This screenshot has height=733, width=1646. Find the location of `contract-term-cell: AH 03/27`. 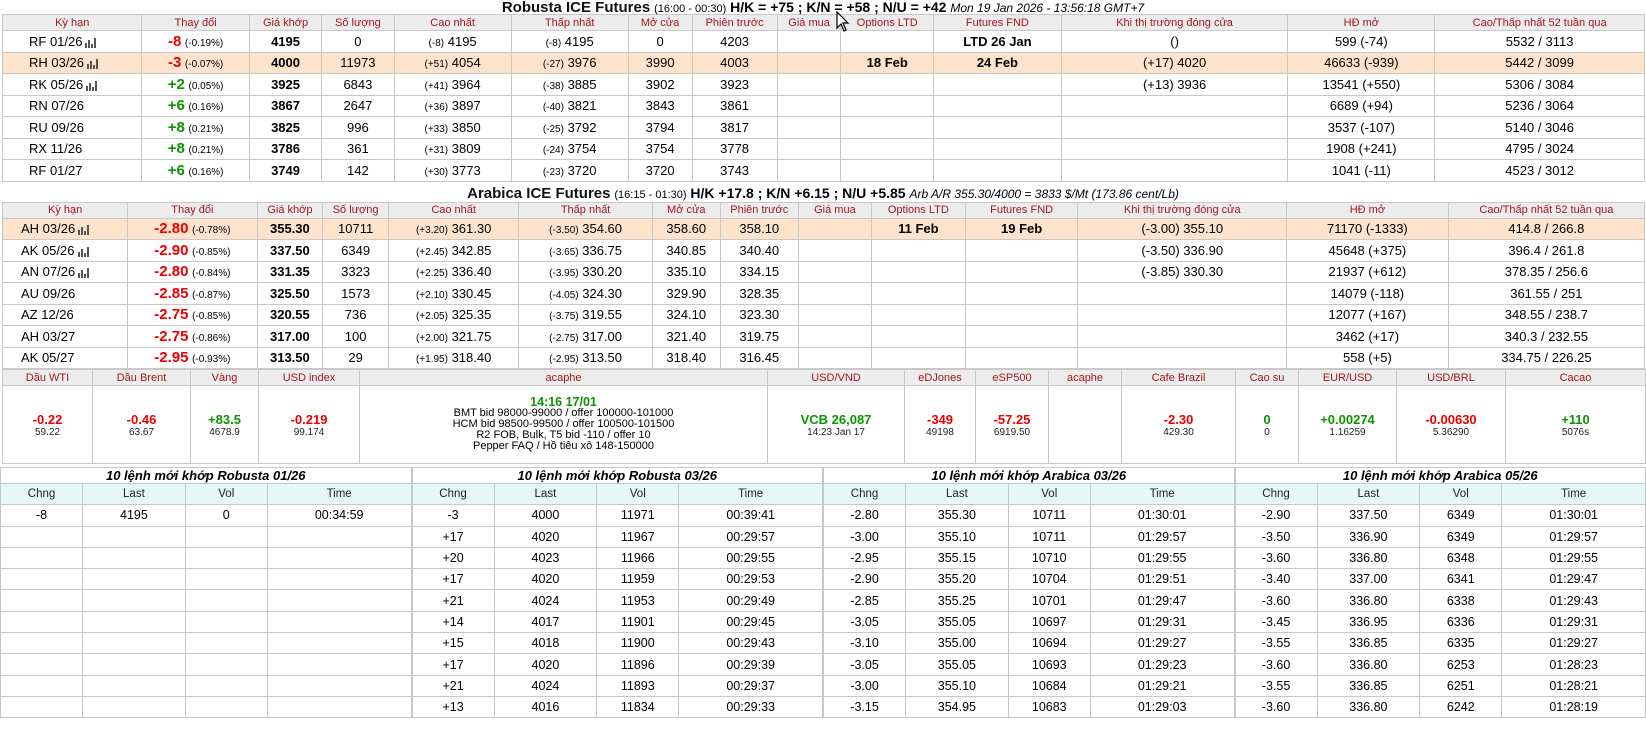

contract-term-cell: AH 03/27 is located at coordinates (65, 336).